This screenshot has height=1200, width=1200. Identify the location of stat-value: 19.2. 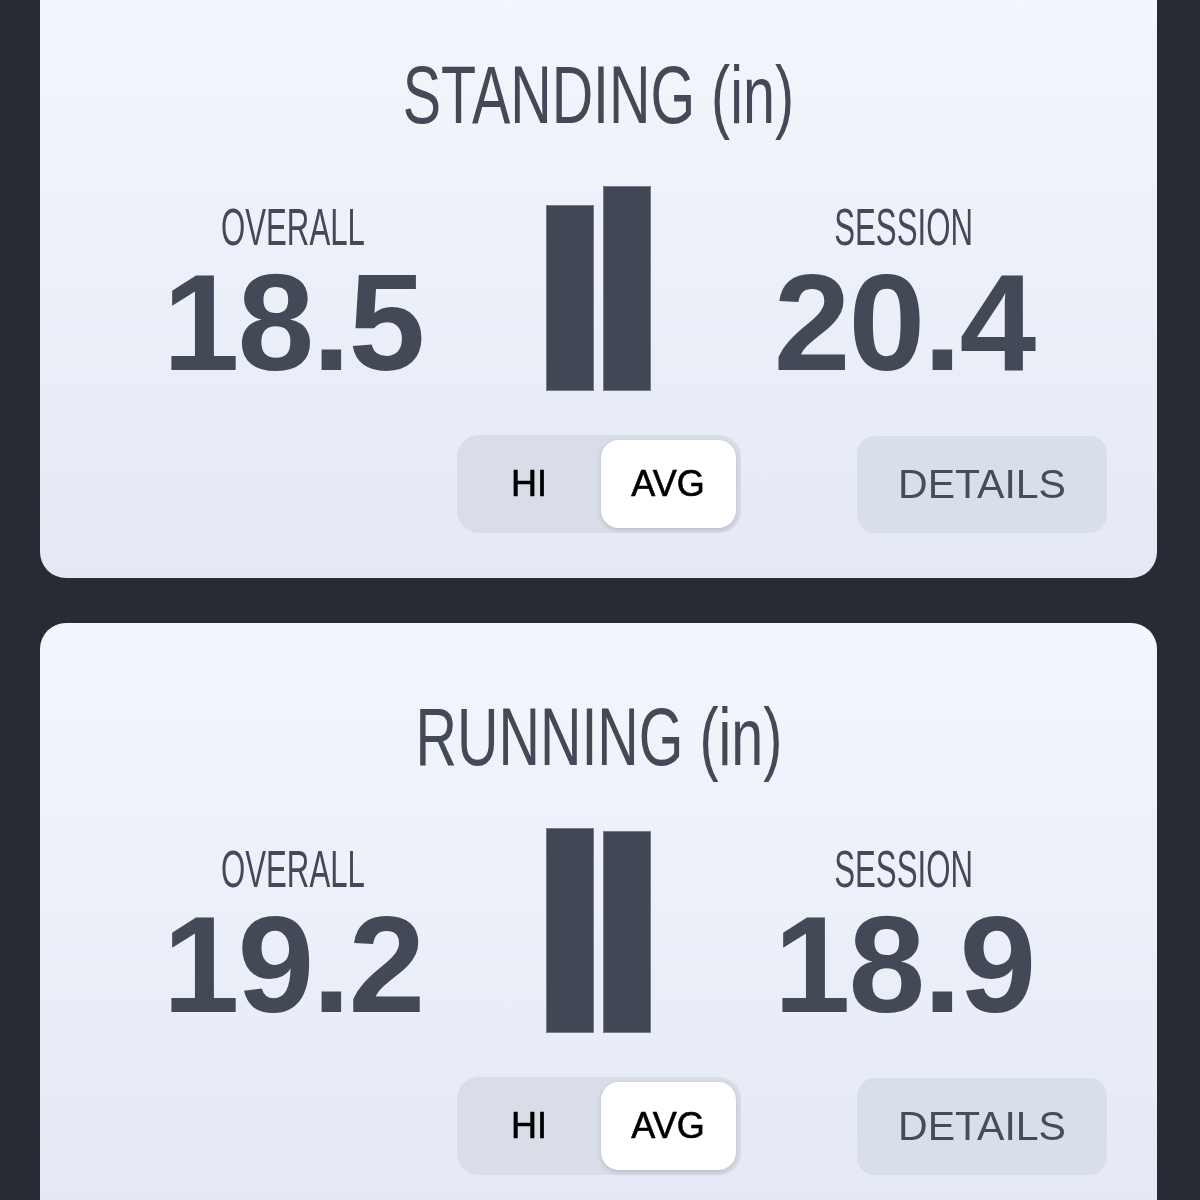
(293, 964).